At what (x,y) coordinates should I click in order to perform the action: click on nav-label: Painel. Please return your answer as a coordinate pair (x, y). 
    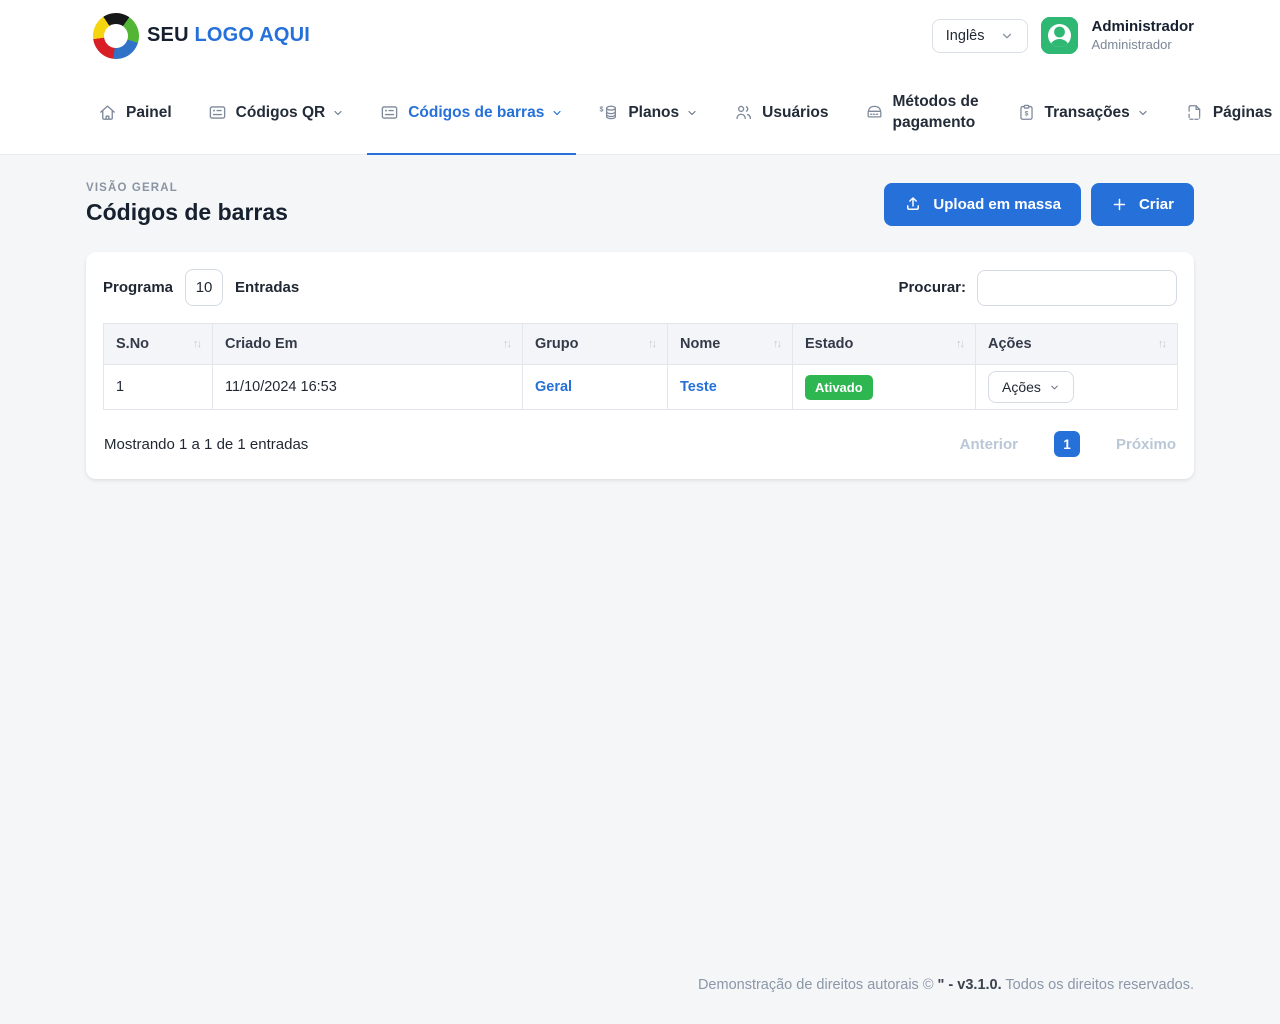
    Looking at the image, I should click on (149, 112).